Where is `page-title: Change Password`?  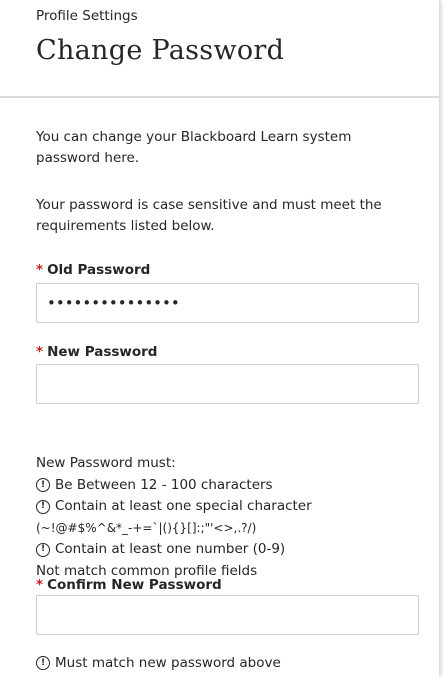 page-title: Change Password is located at coordinates (160, 50).